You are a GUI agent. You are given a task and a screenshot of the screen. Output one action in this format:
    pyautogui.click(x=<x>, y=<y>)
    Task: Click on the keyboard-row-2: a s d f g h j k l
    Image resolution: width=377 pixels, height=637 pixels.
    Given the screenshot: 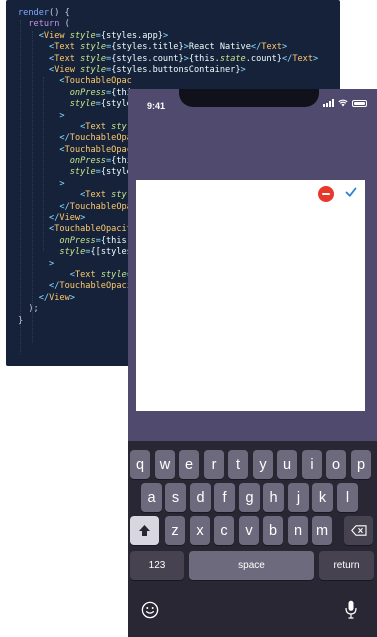 What is the action you would take?
    pyautogui.click(x=252, y=497)
    